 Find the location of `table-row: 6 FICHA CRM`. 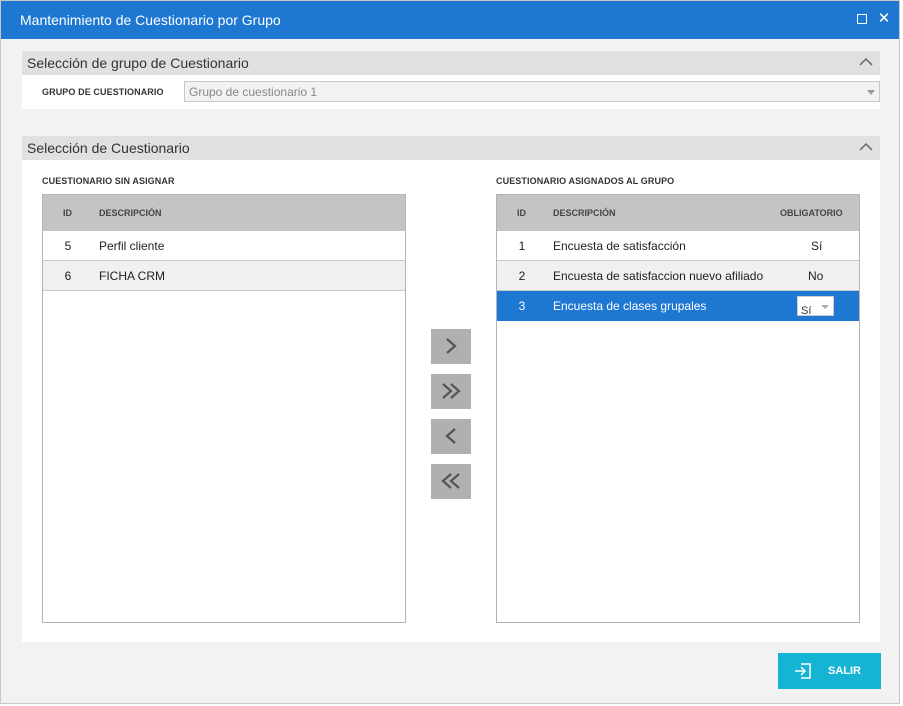

table-row: 6 FICHA CRM is located at coordinates (224, 276).